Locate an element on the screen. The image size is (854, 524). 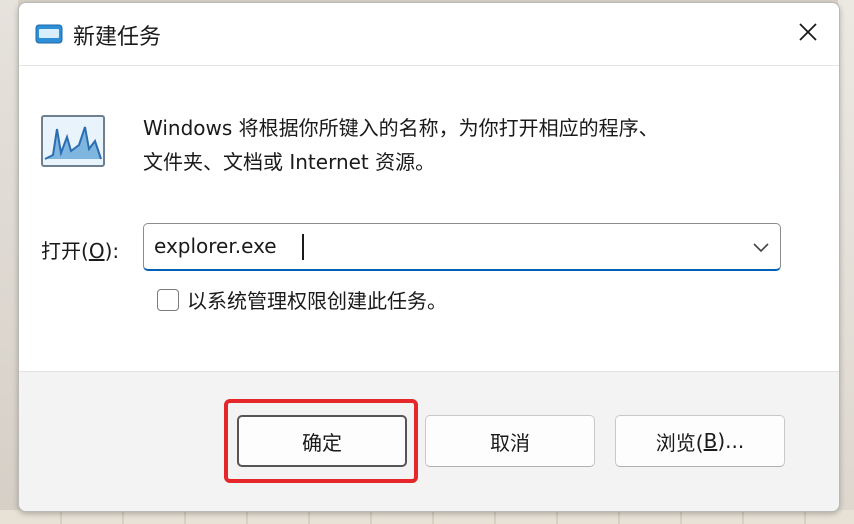
admin-checkbox-row: 以系统管理权限创建此任务。 is located at coordinates (302, 299).